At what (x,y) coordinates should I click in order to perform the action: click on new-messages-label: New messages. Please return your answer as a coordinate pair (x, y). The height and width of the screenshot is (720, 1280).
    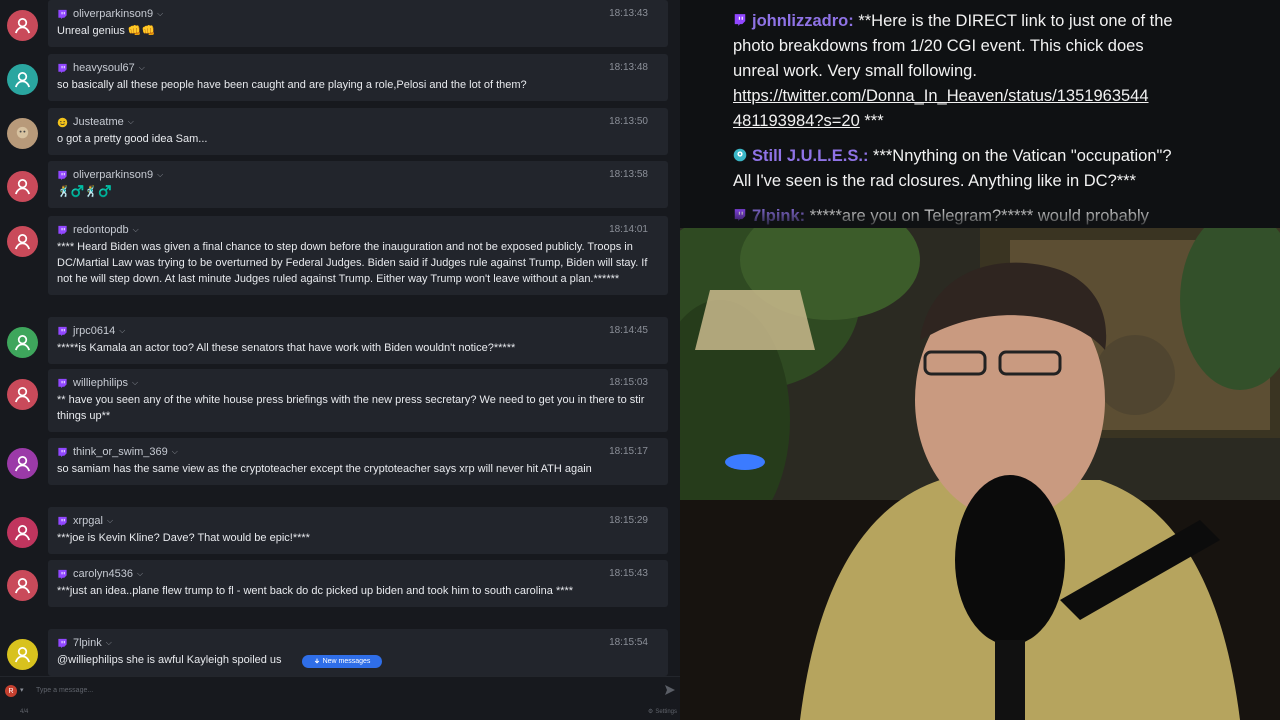
    Looking at the image, I should click on (346, 661).